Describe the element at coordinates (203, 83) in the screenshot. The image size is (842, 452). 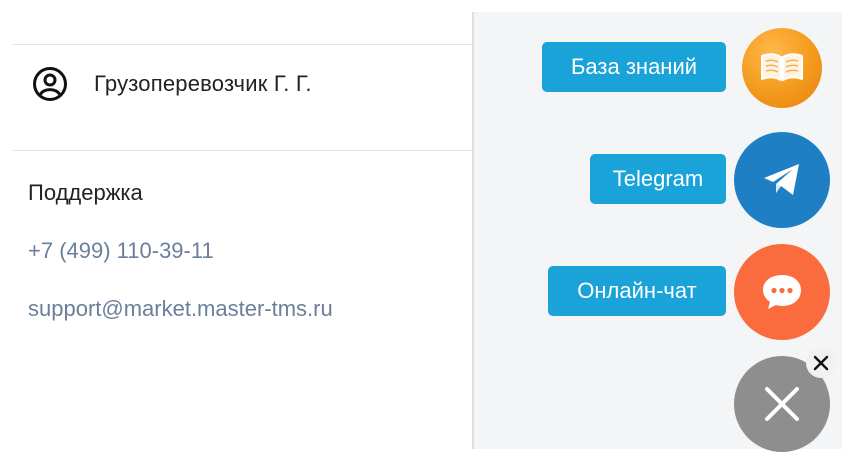
I see `user-name: Грузоперевозчик Г. Г.` at that location.